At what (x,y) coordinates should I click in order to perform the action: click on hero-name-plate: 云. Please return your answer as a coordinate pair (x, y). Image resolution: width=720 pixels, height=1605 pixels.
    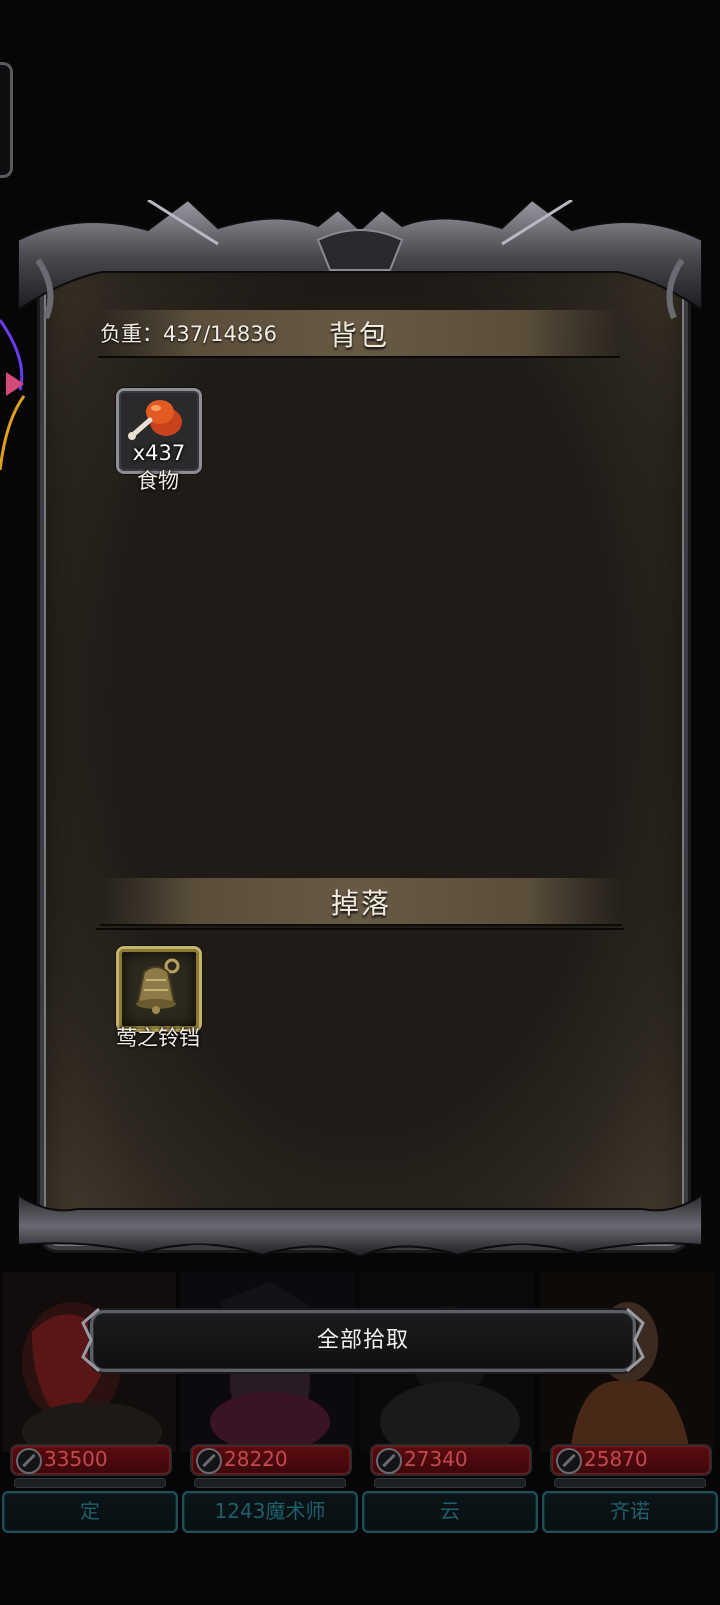
    Looking at the image, I should click on (450, 1512).